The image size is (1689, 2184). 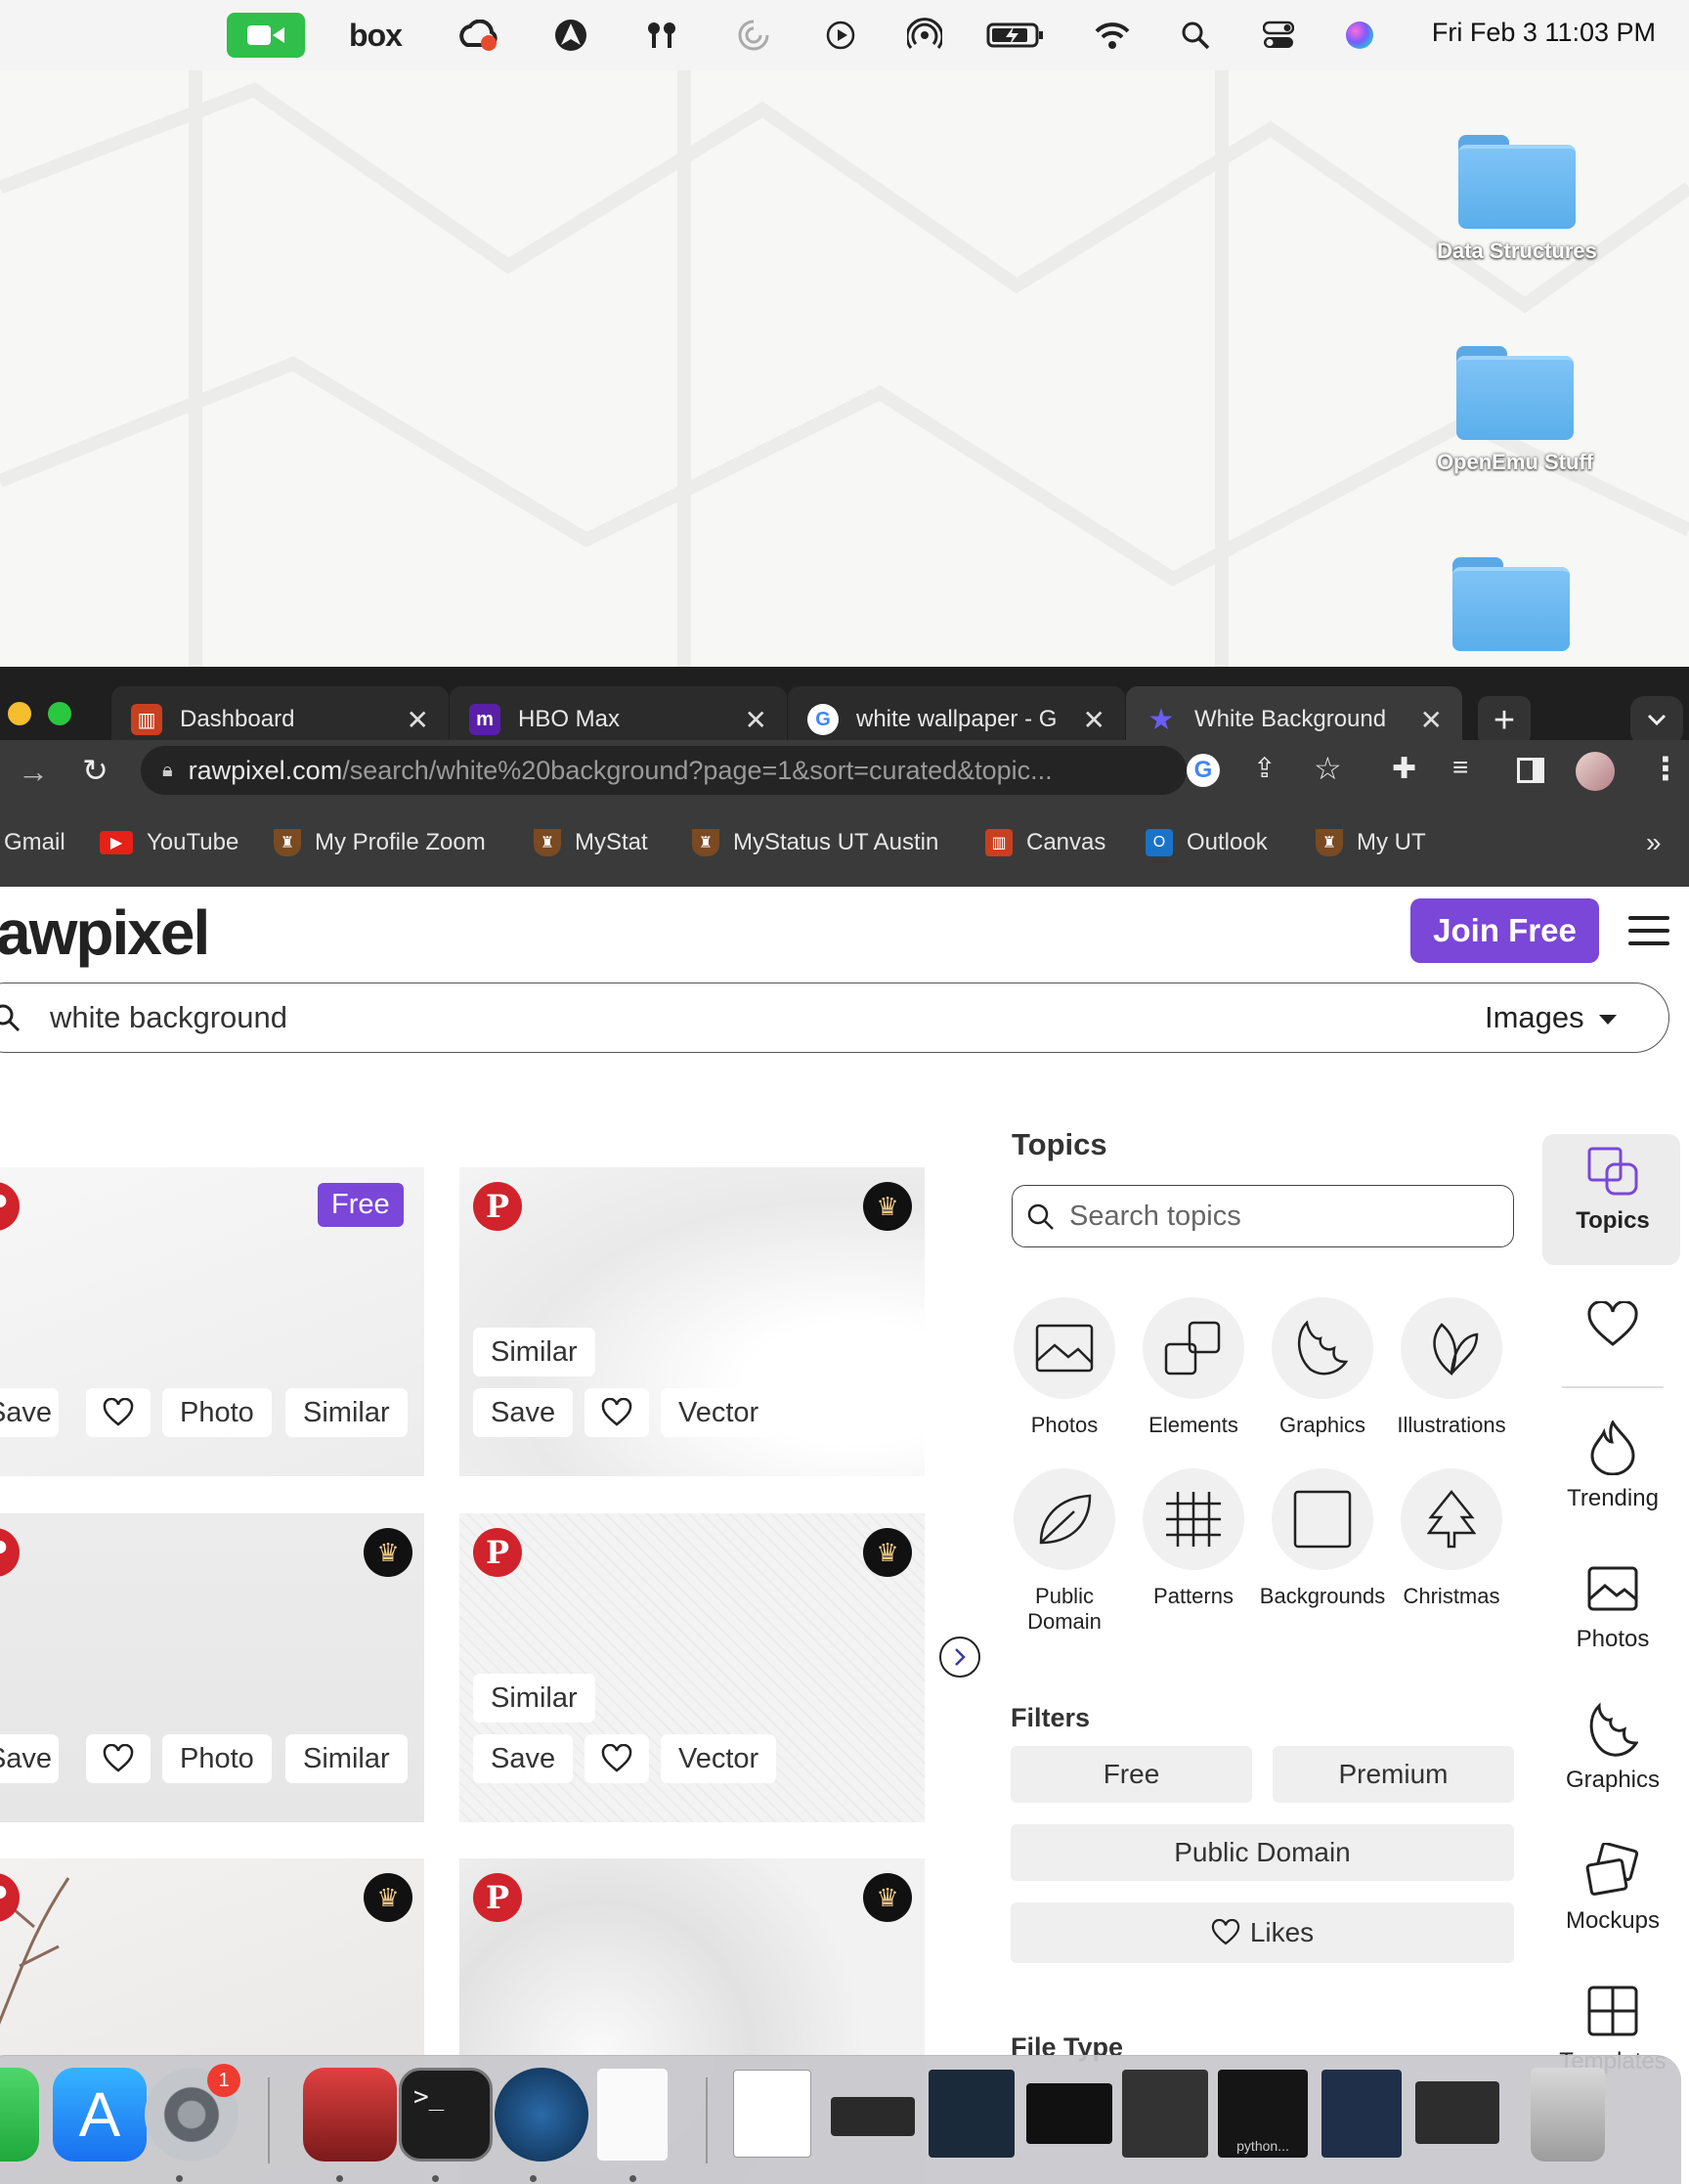 What do you see at coordinates (1612, 1324) in the screenshot?
I see `rail-likes` at bounding box center [1612, 1324].